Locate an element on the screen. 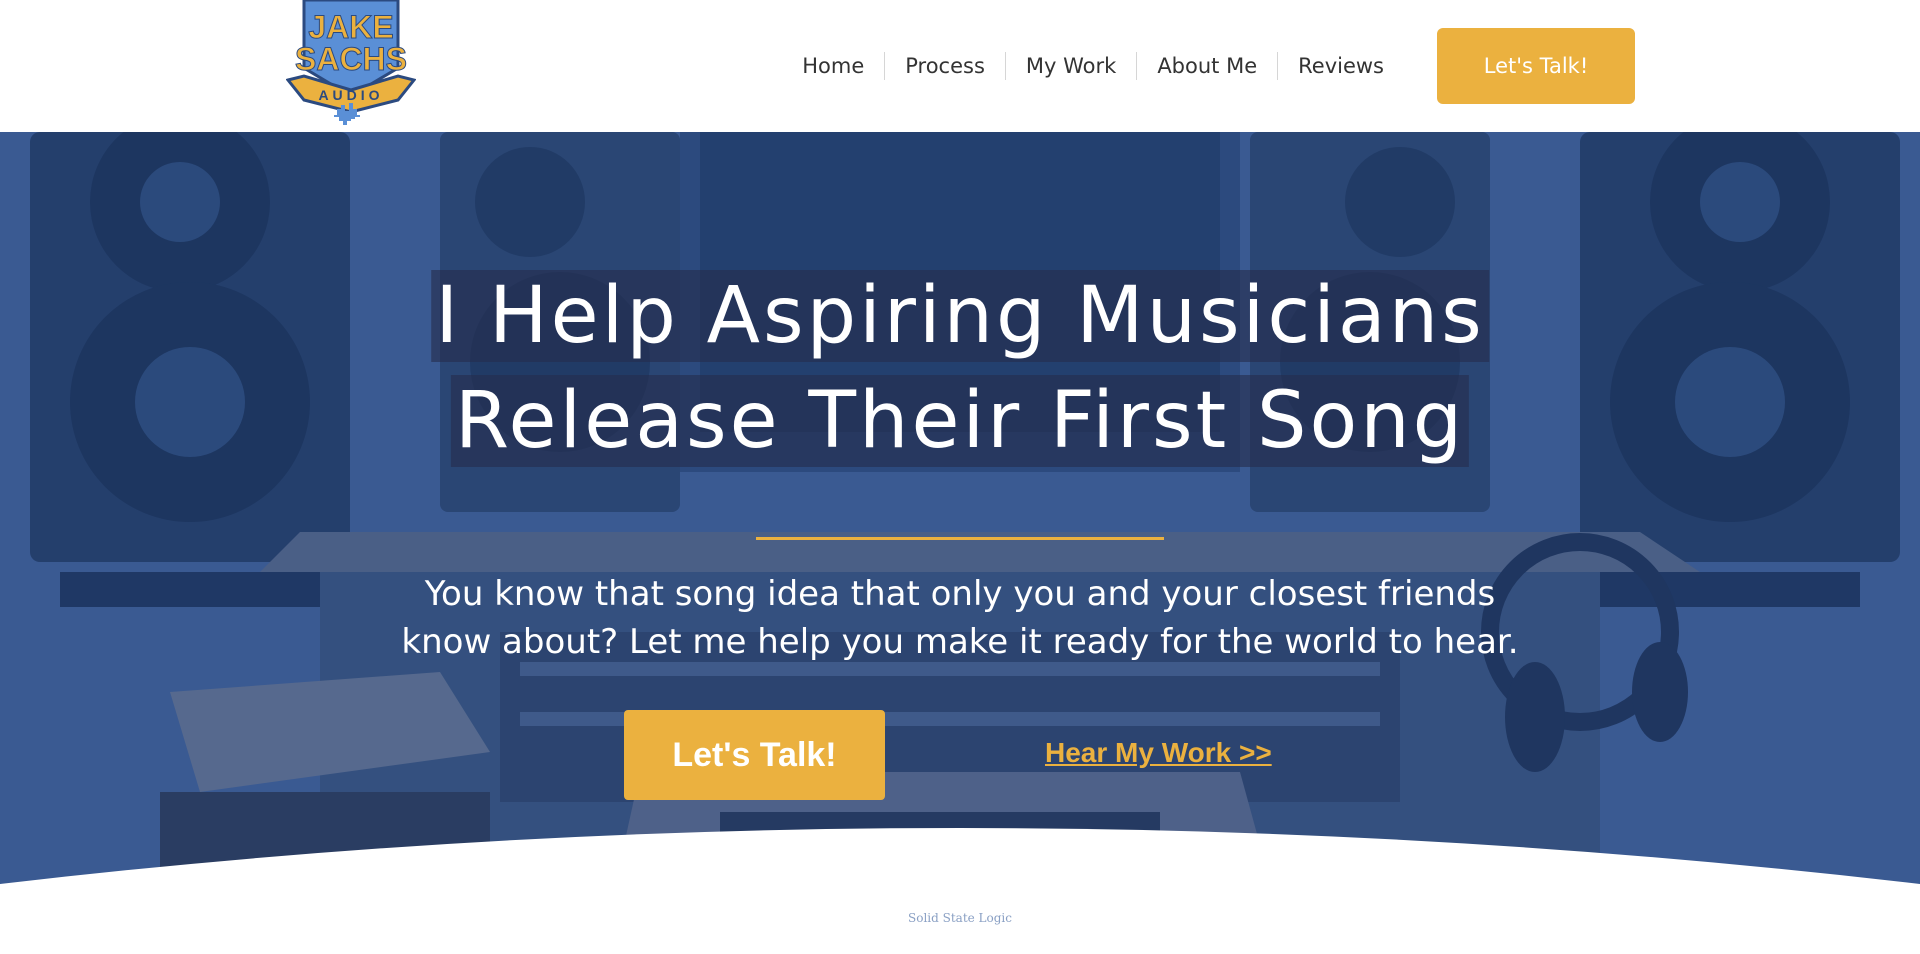 This screenshot has height=954, width=1920. nav-item-reviews: Reviews is located at coordinates (1341, 66).